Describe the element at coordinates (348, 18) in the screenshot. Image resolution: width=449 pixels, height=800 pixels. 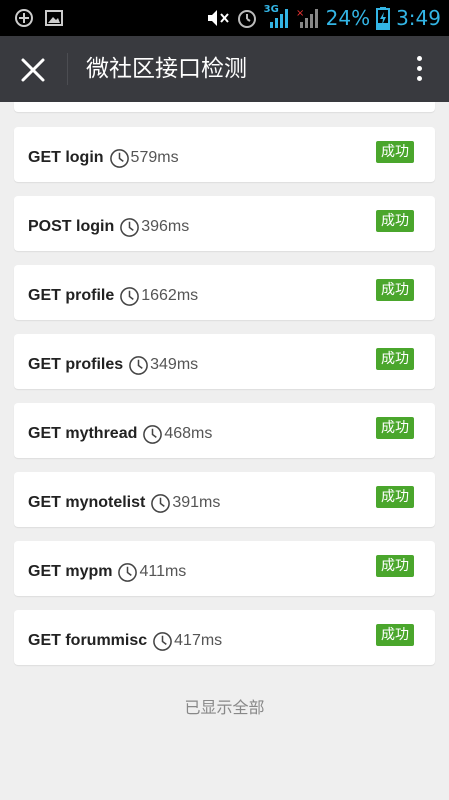
I see `battery-percent: 24%` at that location.